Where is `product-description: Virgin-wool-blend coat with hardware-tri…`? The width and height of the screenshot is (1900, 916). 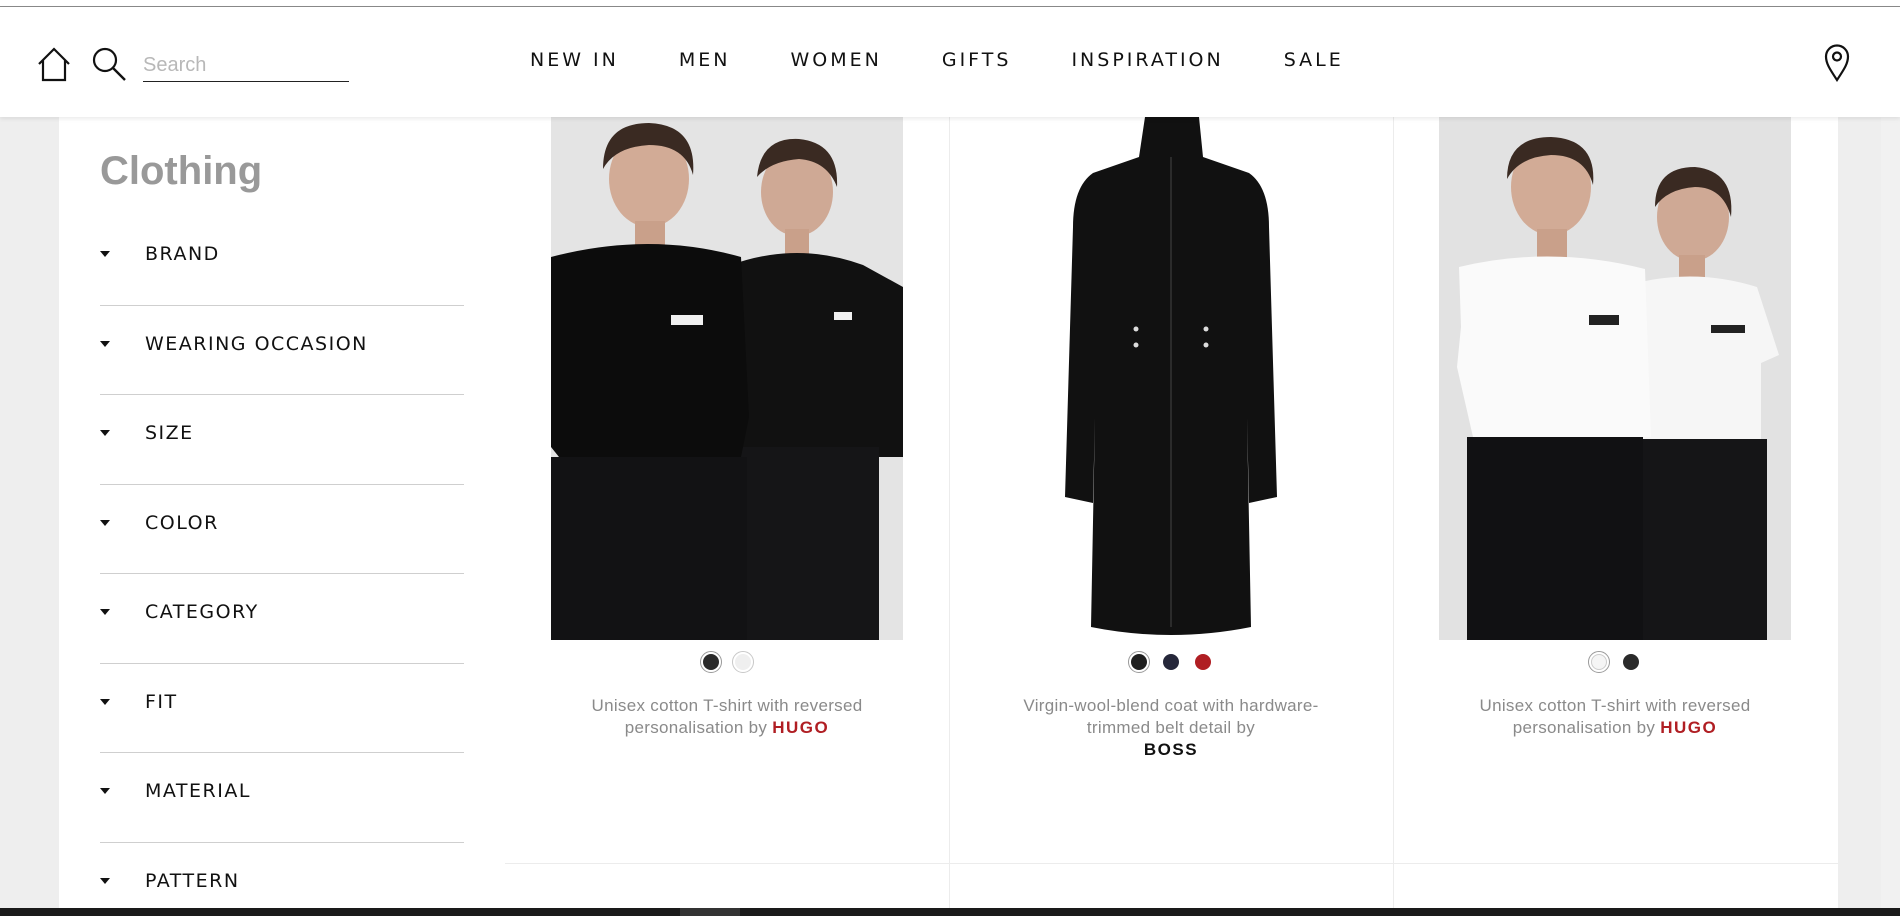
product-description: Virgin-wool-blend coat with hardware-tri… is located at coordinates (1171, 728).